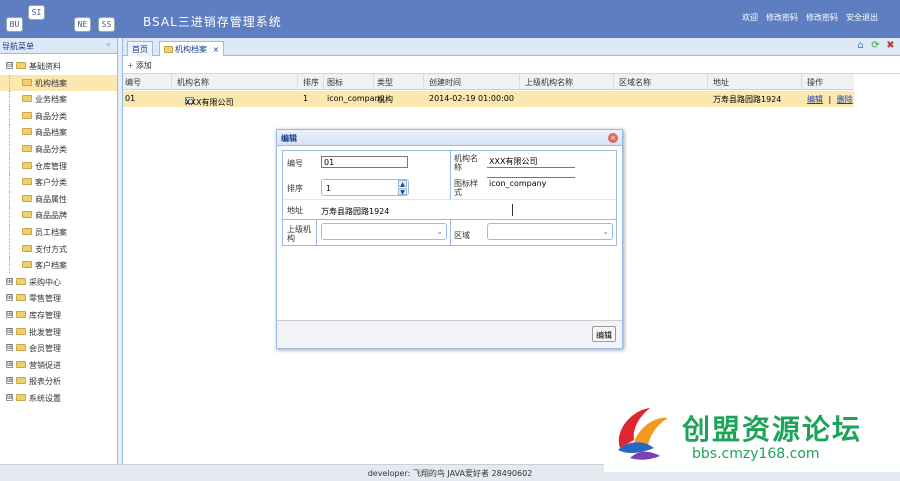  I want to click on icon-style-input: icon_company, so click(531, 183).